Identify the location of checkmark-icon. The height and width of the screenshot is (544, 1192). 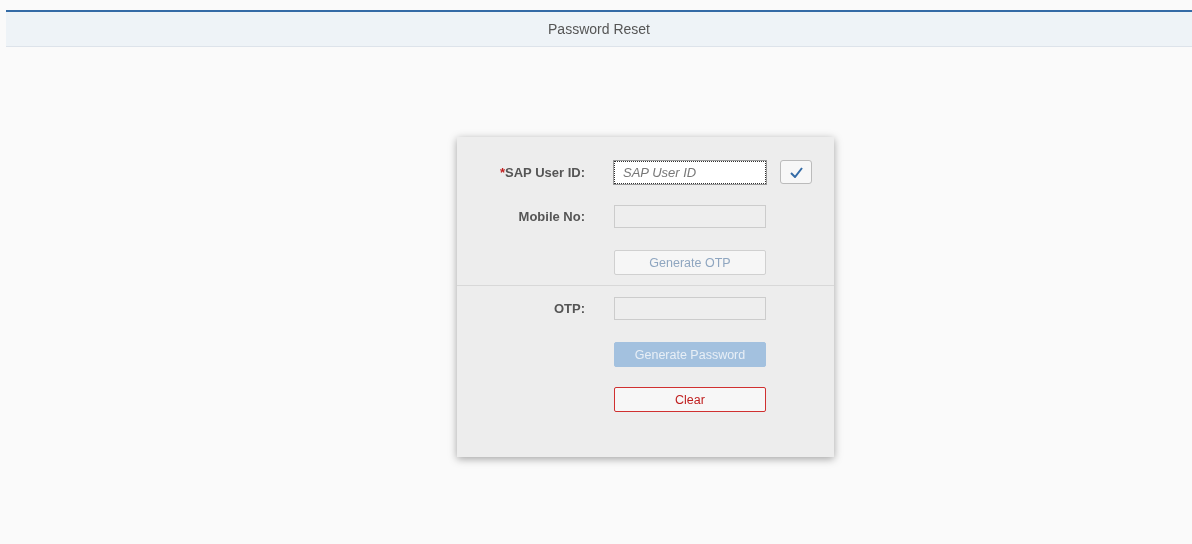
(796, 172).